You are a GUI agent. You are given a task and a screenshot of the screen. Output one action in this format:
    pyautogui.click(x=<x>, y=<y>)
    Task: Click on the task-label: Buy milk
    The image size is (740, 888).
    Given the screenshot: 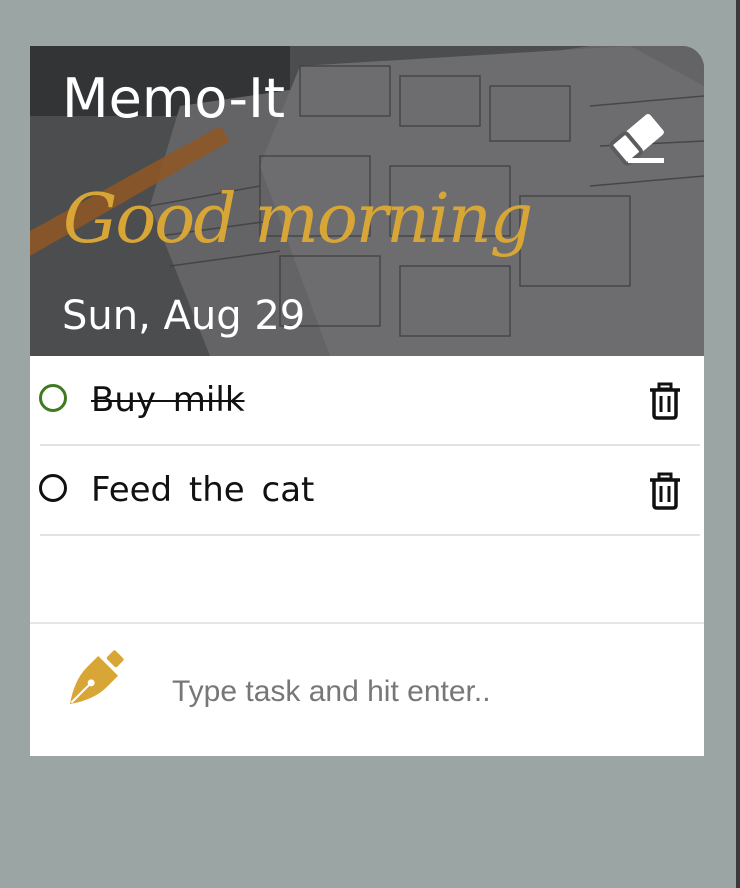 What is the action you would take?
    pyautogui.click(x=168, y=400)
    